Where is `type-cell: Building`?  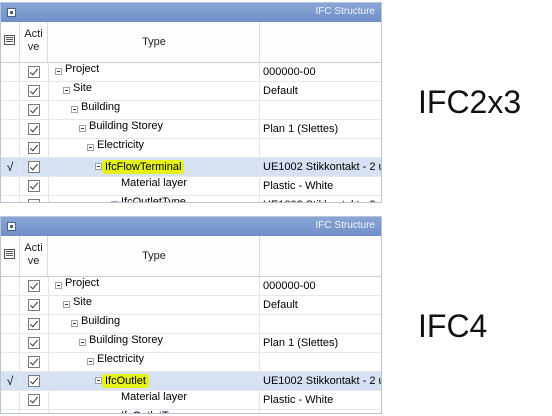
type-cell: Building is located at coordinates (154, 110).